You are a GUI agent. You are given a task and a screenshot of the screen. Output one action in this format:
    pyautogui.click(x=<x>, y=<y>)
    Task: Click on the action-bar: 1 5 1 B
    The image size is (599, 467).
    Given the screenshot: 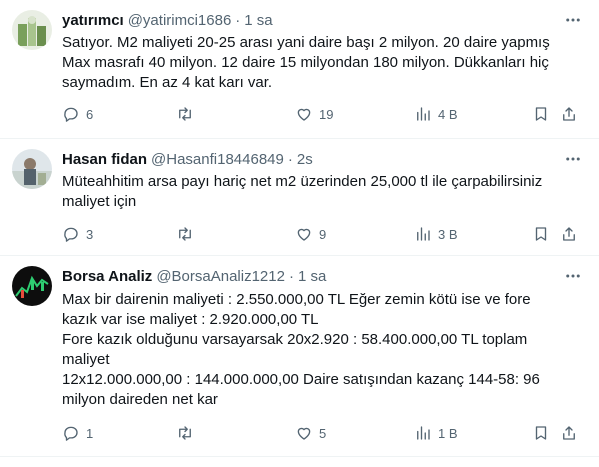 What is the action you would take?
    pyautogui.click(x=323, y=433)
    